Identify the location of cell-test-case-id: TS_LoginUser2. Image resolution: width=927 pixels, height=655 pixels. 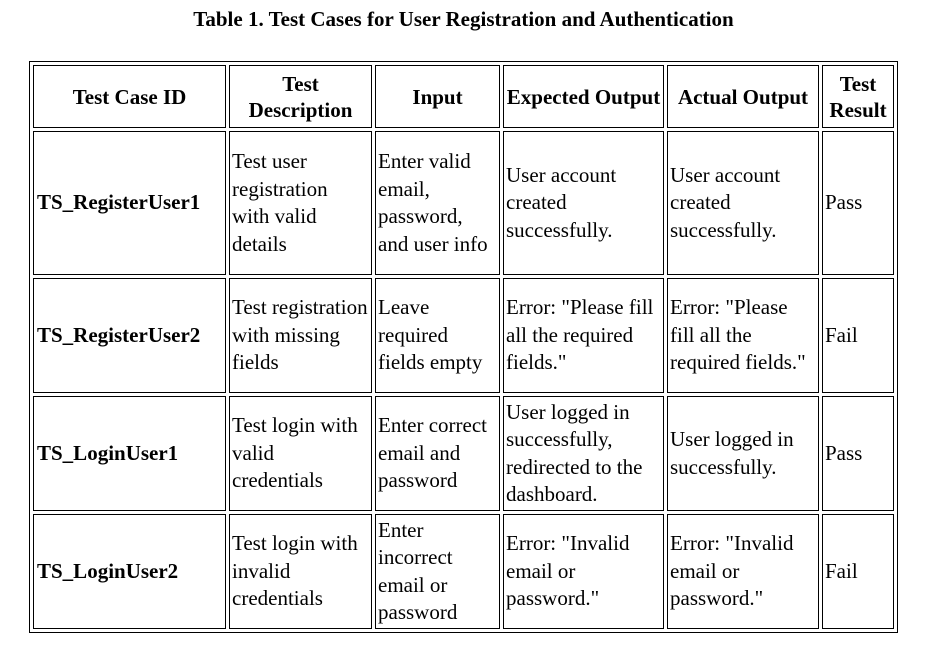
(129, 571).